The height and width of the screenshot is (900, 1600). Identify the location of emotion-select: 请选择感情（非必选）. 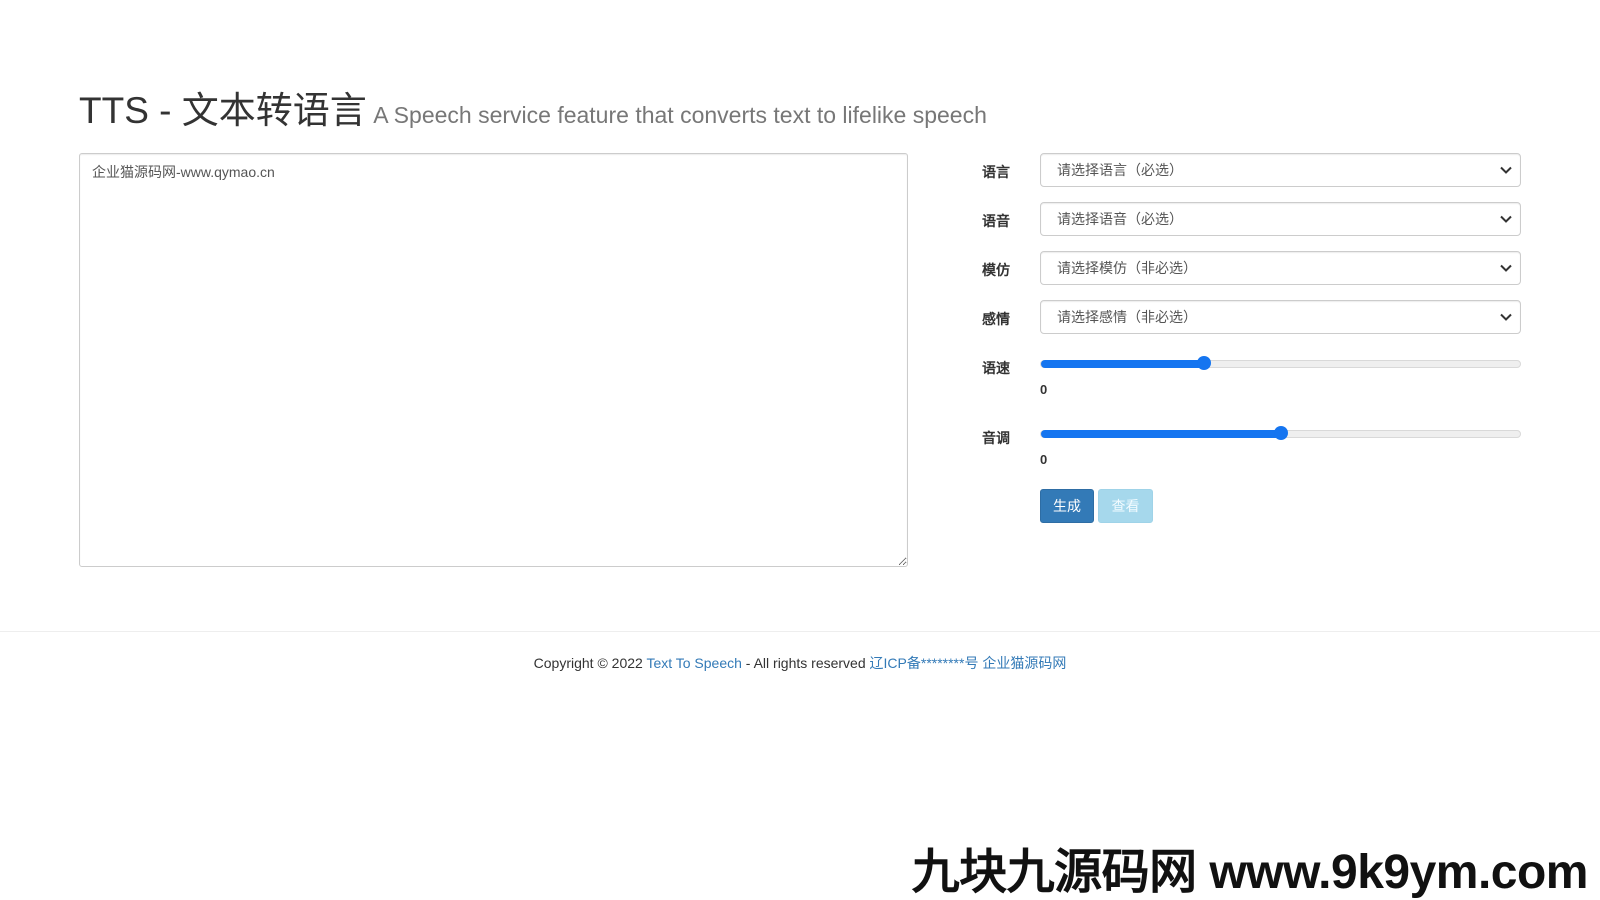
(1280, 317).